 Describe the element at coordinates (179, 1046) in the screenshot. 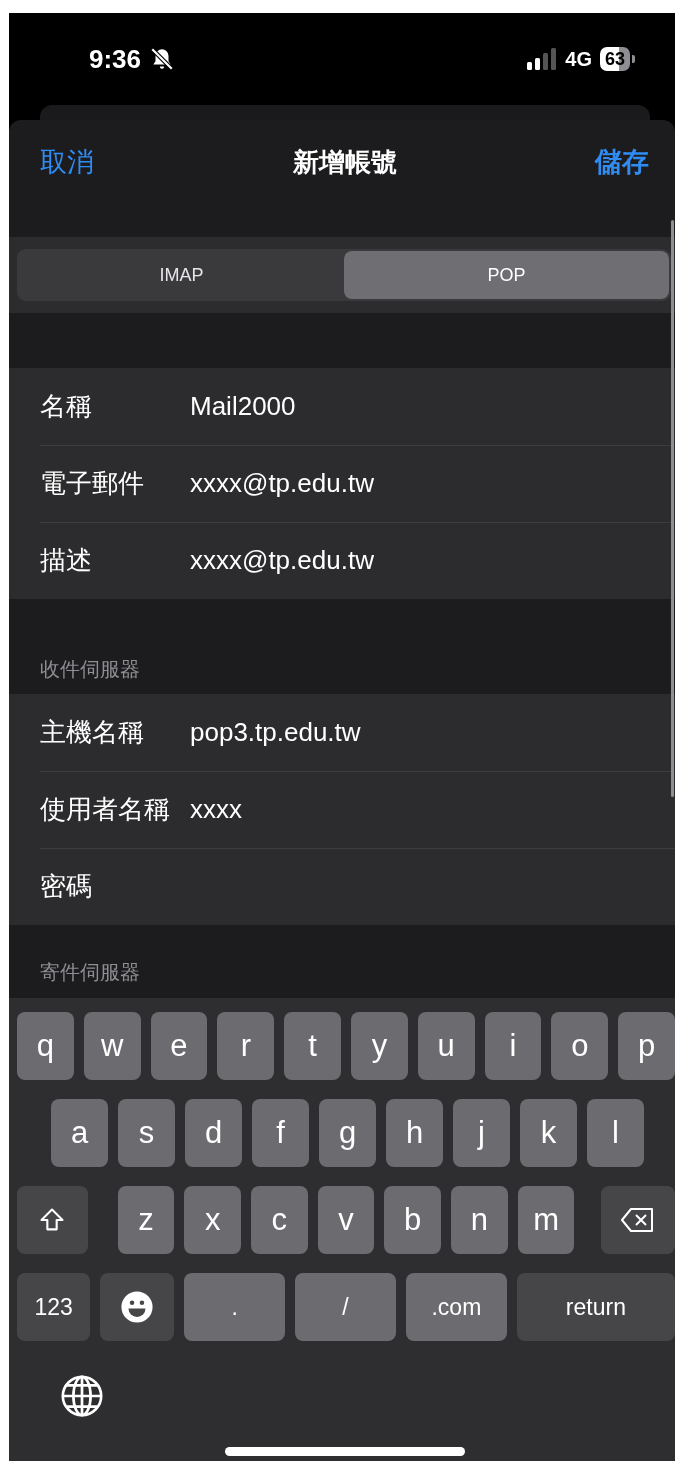

I see `key: e` at that location.